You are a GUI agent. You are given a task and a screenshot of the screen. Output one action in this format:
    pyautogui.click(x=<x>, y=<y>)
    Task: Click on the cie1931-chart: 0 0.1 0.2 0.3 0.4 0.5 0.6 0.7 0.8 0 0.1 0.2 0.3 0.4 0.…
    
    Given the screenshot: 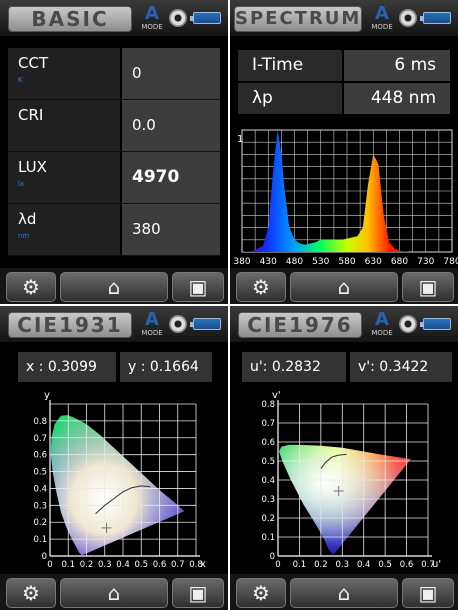 What is the action you would take?
    pyautogui.click(x=119, y=480)
    